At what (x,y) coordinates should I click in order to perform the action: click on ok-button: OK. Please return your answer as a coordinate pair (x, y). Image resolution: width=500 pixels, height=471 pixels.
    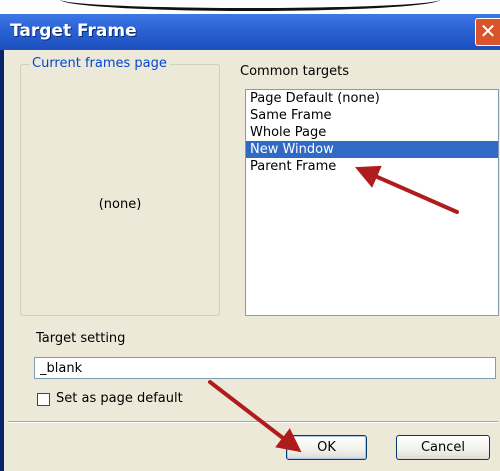
    Looking at the image, I should click on (326, 447).